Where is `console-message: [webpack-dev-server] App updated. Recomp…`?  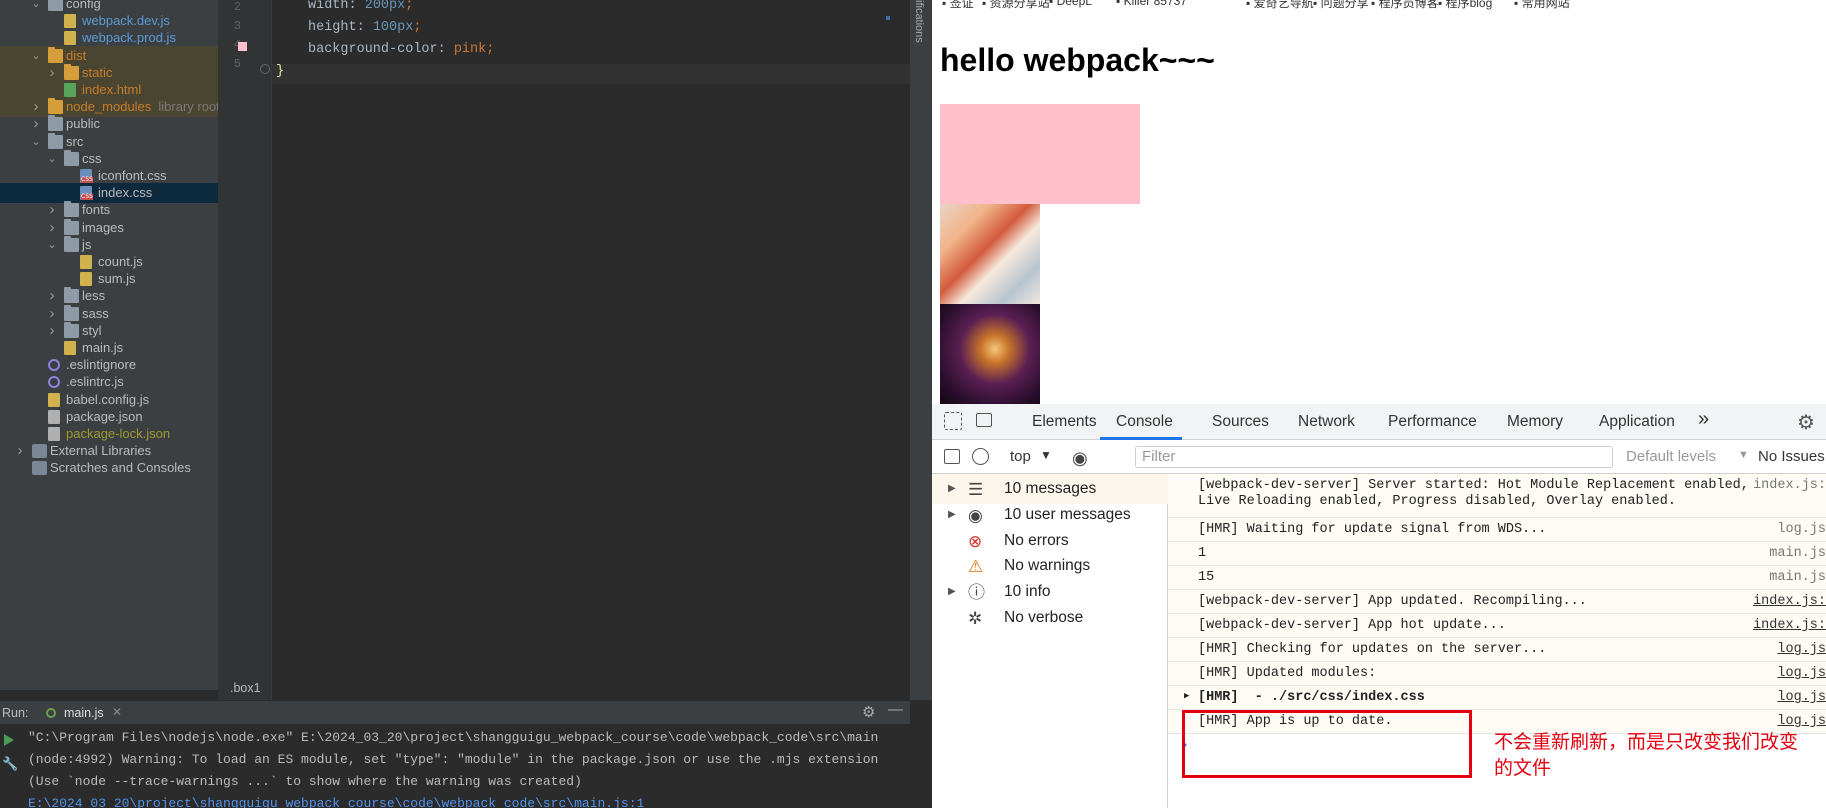 console-message: [webpack-dev-server] App updated. Recomp… is located at coordinates (1497, 602).